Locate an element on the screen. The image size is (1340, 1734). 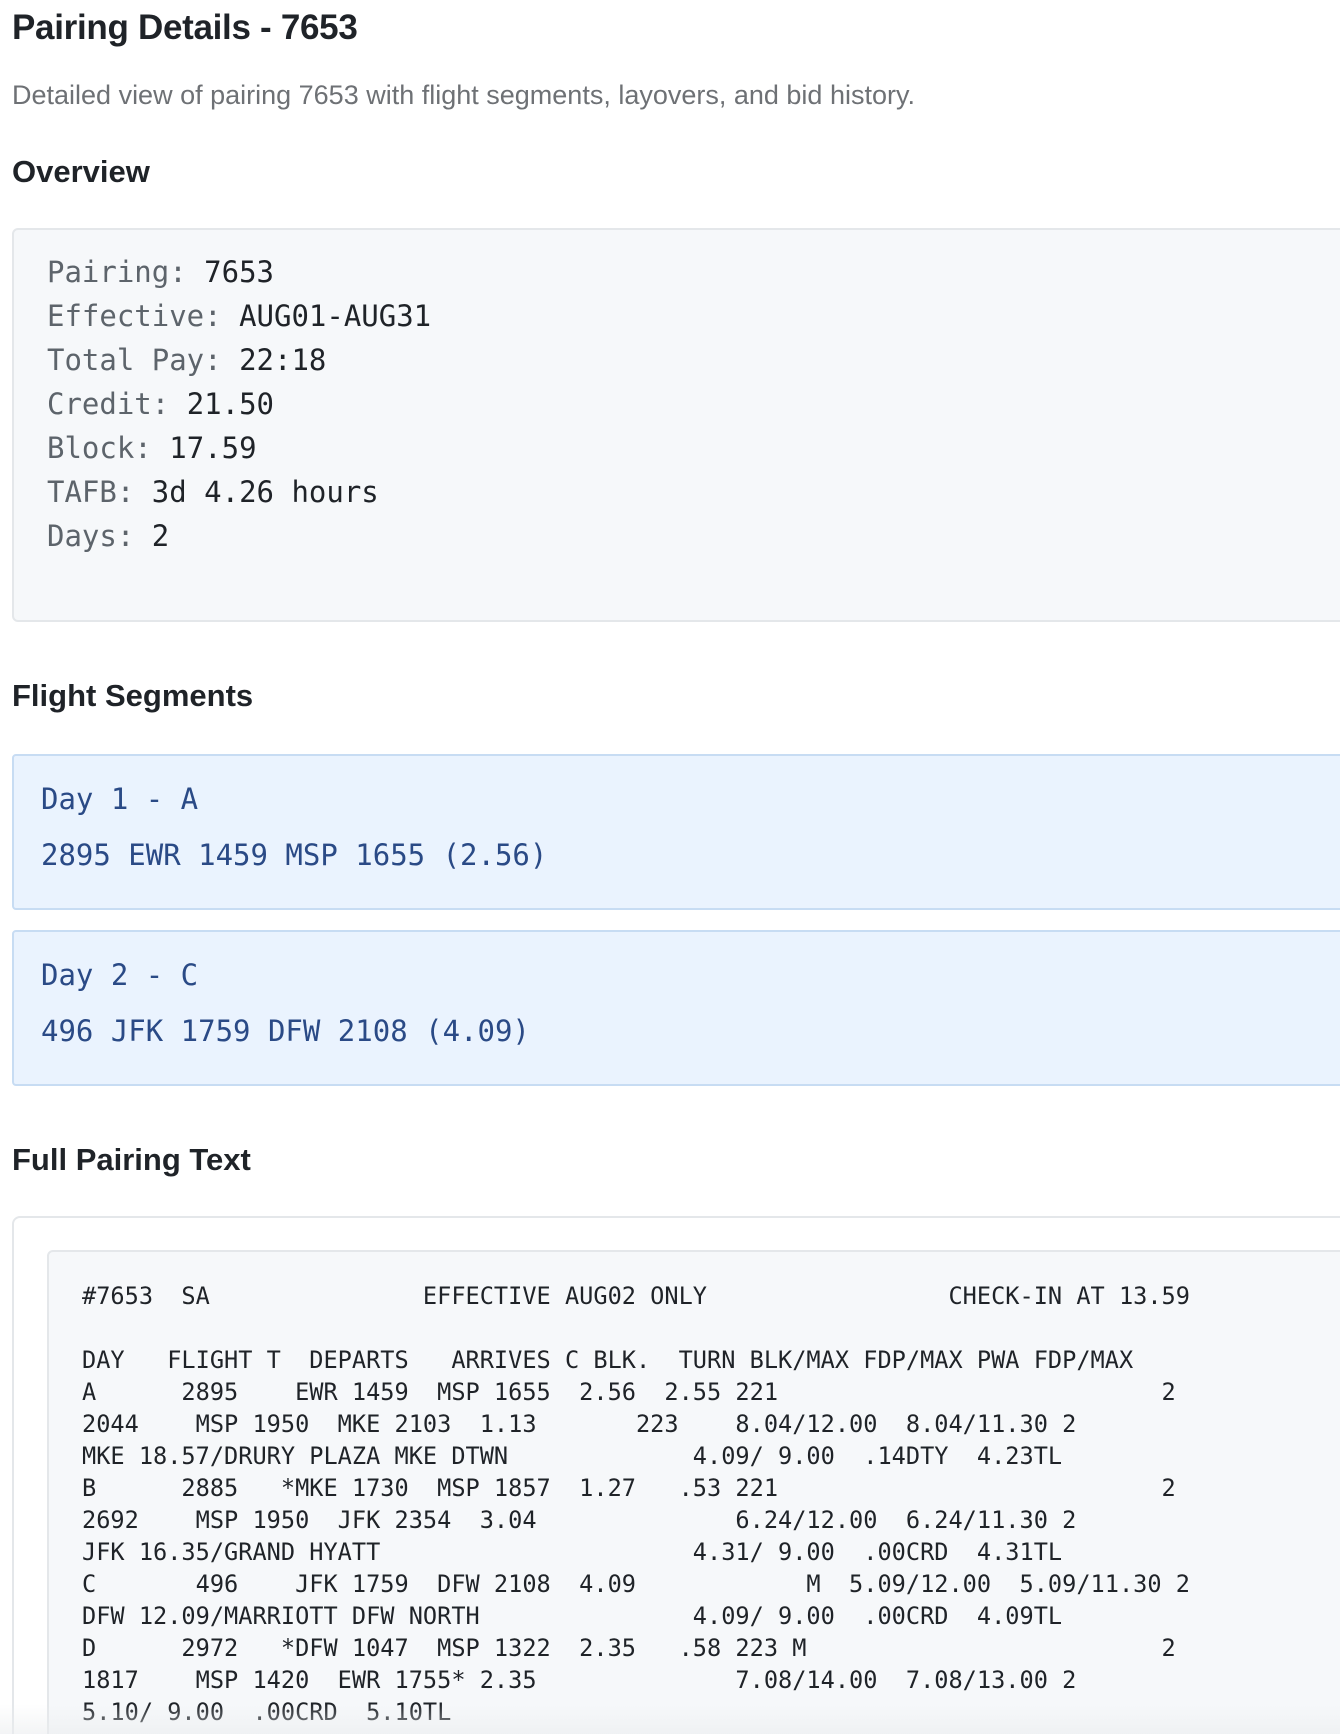
overview-row-tafb: TAFB: 3d 4.26 hours is located at coordinates (213, 492).